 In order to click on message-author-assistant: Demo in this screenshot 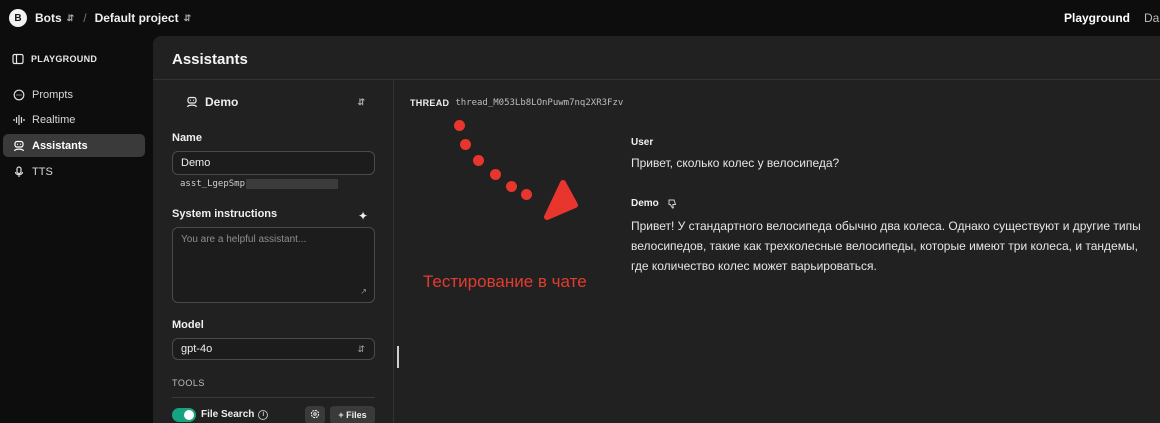, I will do `click(654, 203)`.